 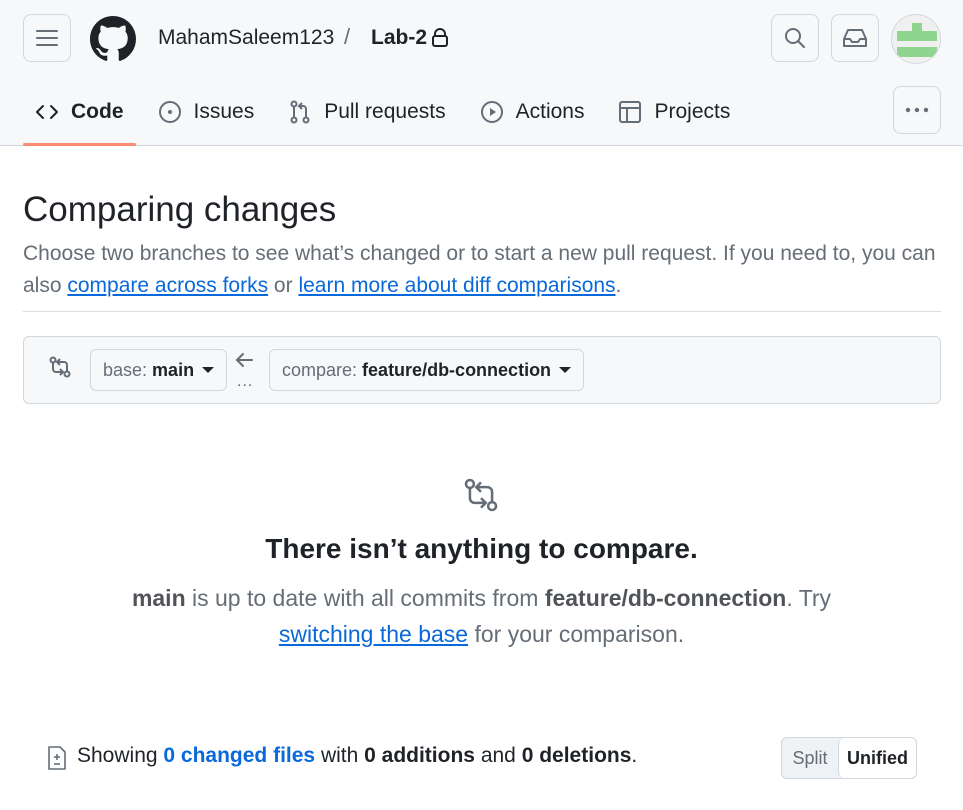 I want to click on summary-and: and, so click(x=498, y=755).